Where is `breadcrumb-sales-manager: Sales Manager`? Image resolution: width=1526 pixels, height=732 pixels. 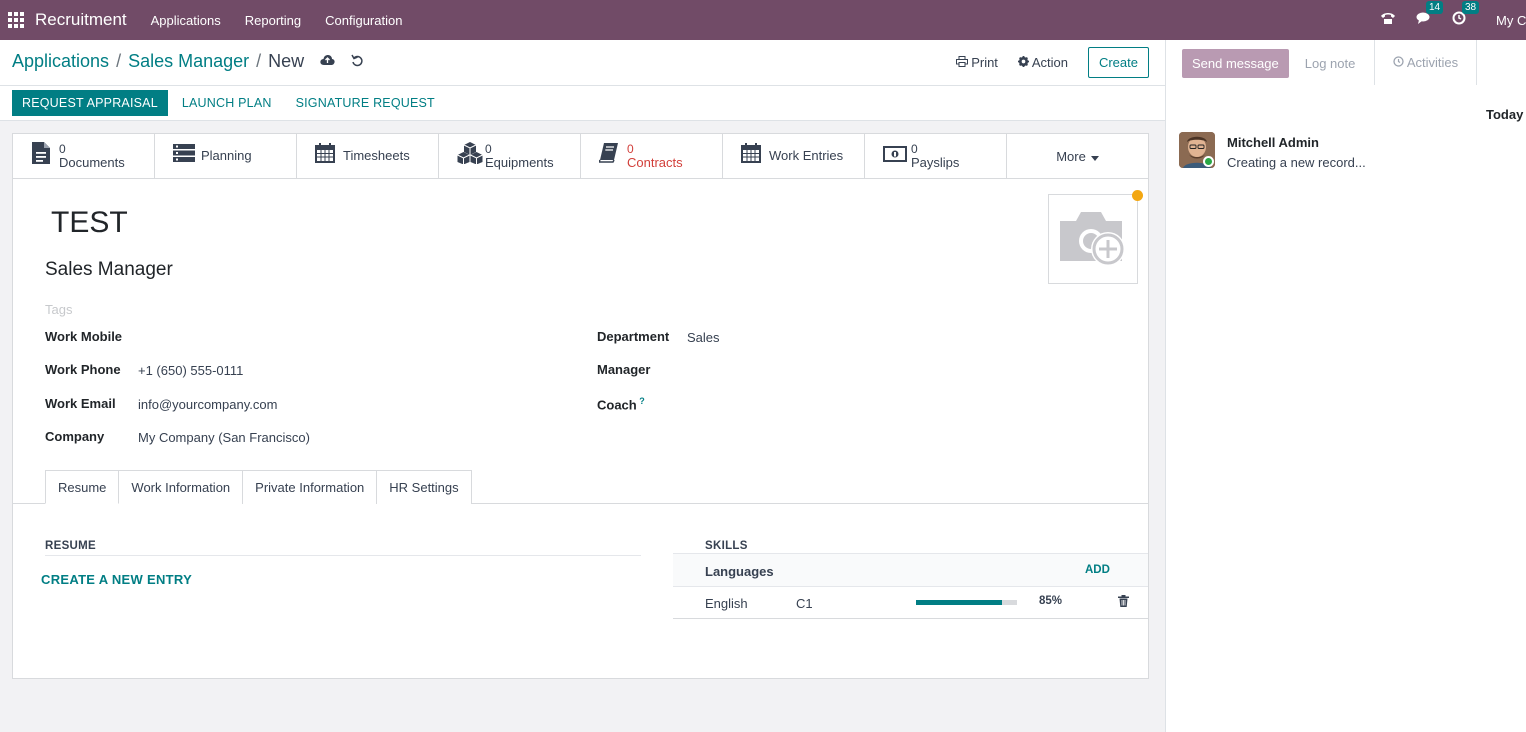
breadcrumb-sales-manager: Sales Manager is located at coordinates (188, 61).